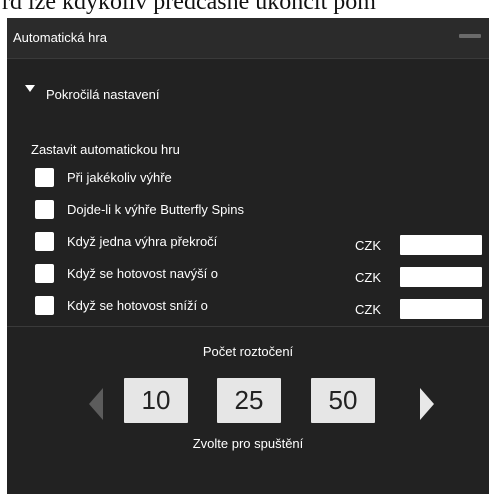 The image size is (491, 494). I want to click on balance-decrease-amount-input, so click(441, 309).